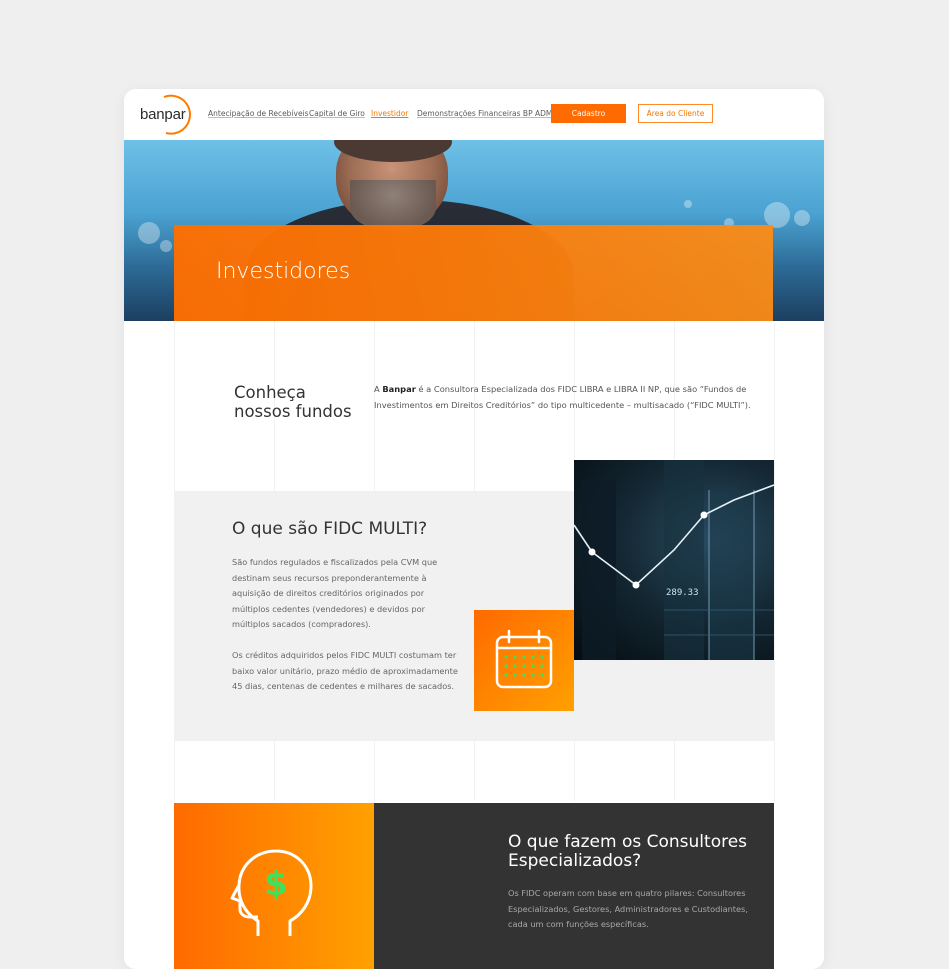  I want to click on funds-text-brand: Banpar, so click(399, 389).